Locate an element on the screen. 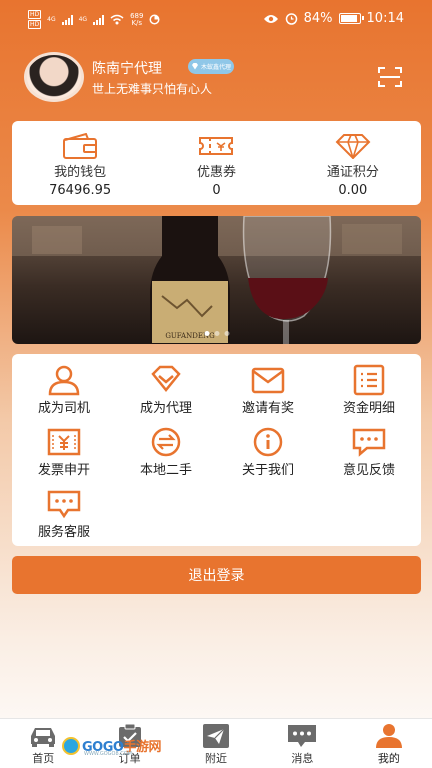  car-icon is located at coordinates (43, 737).